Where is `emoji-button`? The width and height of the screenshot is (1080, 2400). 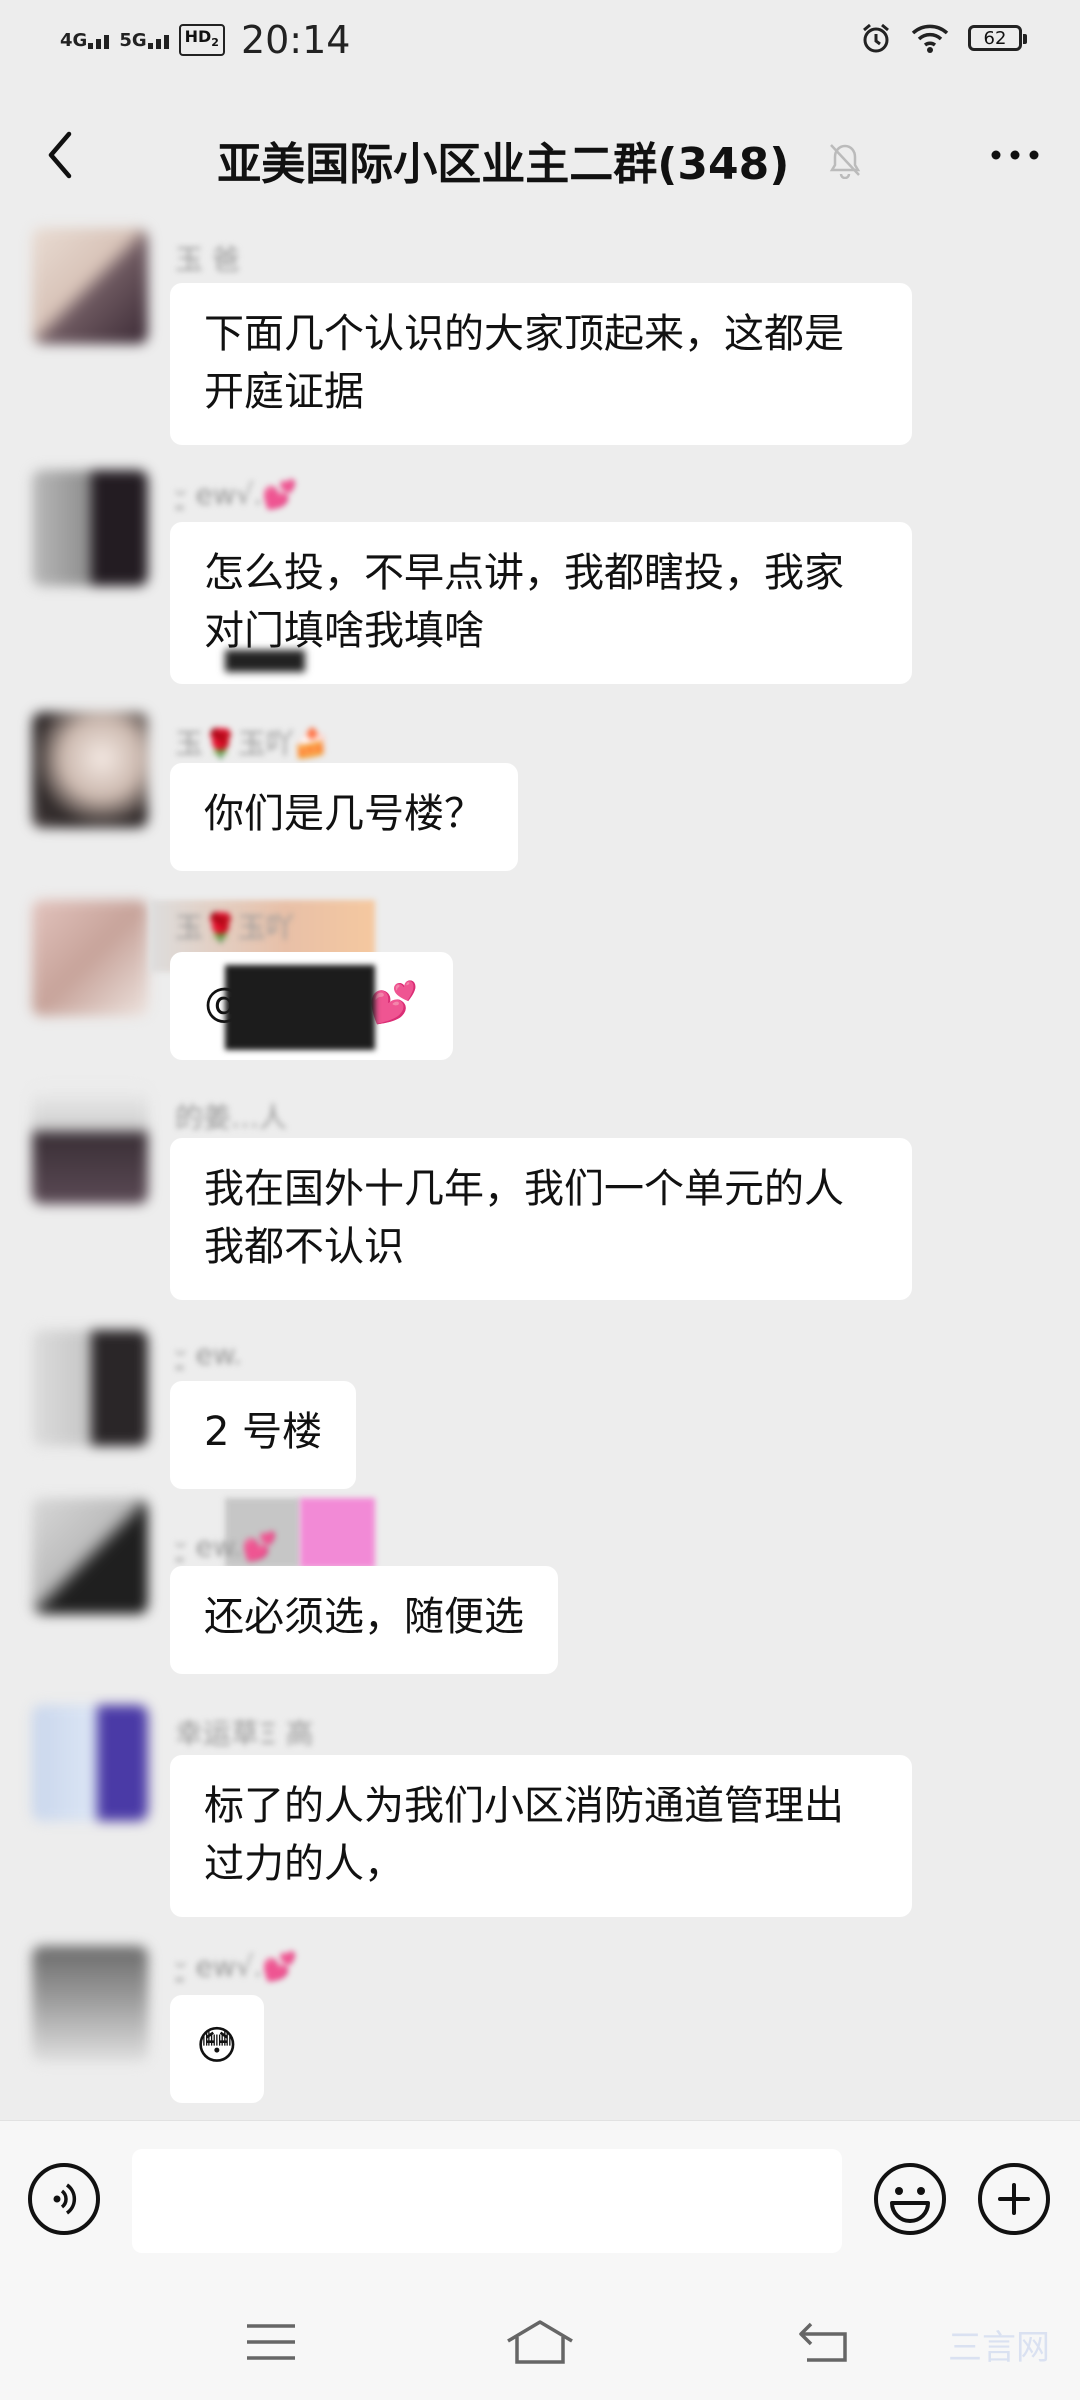
emoji-button is located at coordinates (910, 2199).